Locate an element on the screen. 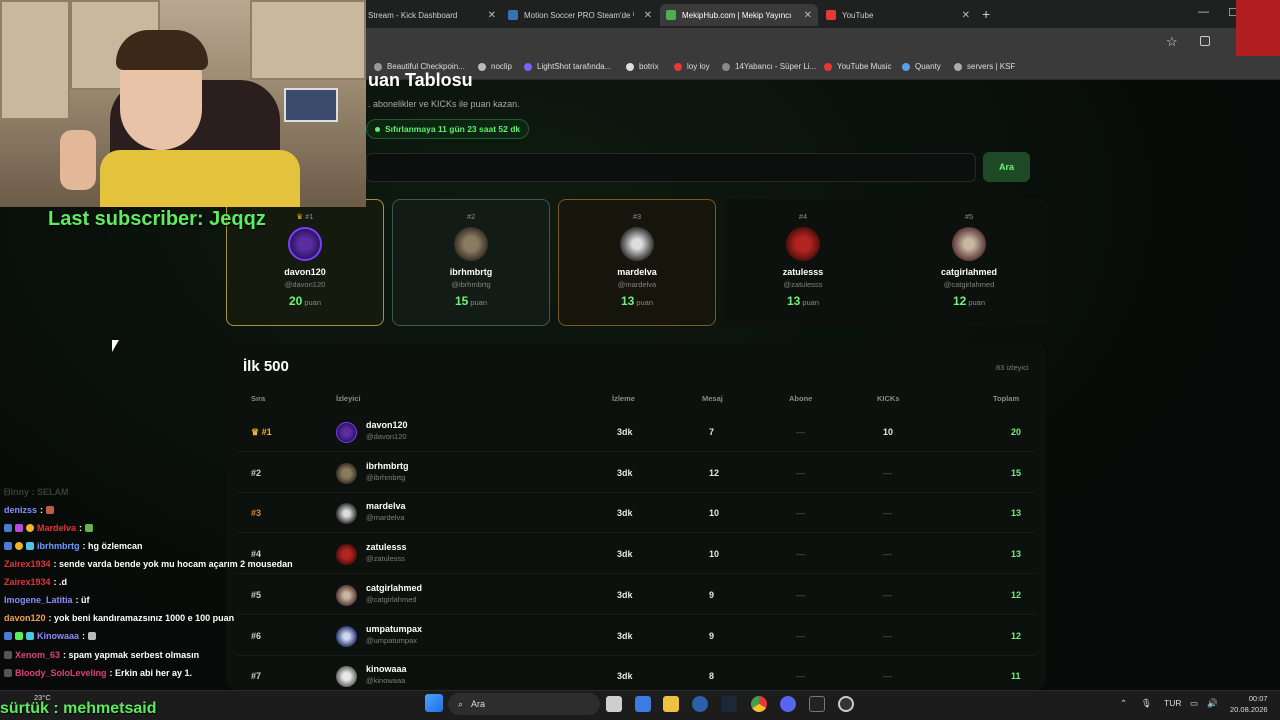 The height and width of the screenshot is (720, 1280). microphone-icon: 🎙 is located at coordinates (1146, 703).